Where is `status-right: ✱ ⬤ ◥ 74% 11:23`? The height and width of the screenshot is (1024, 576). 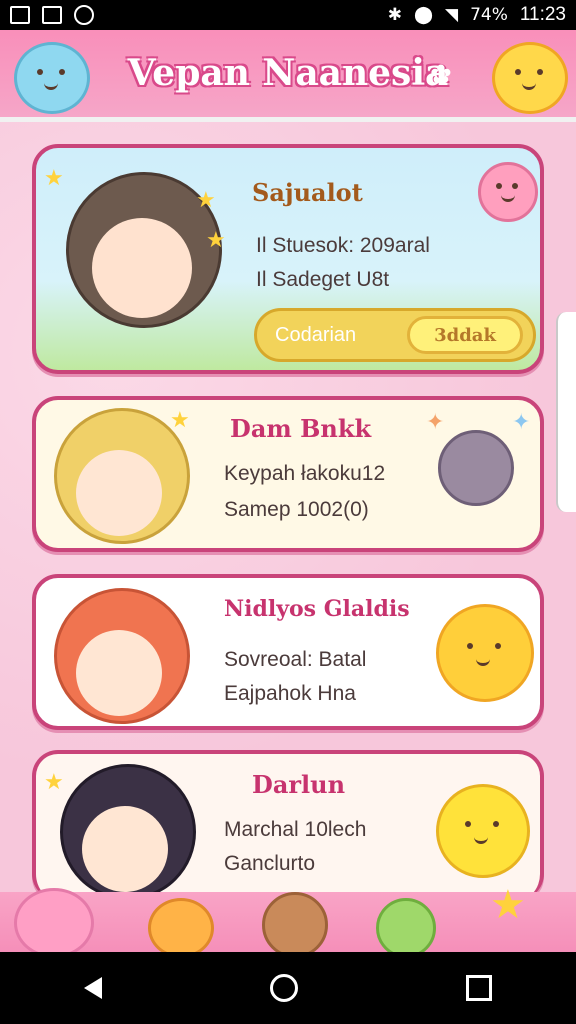
status-right: ✱ ⬤ ◥ 74% 11:23 is located at coordinates (477, 15).